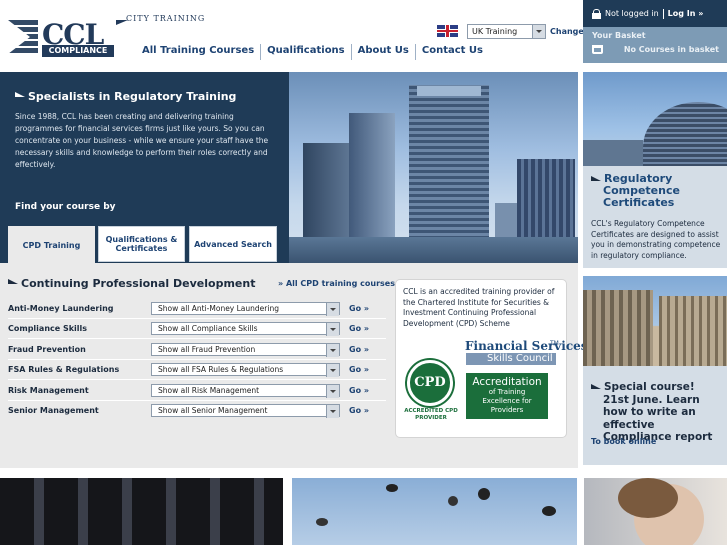 This screenshot has height=545, width=727. Describe the element at coordinates (51, 245) in the screenshot. I see `tab-cpd-training: CPD Training` at that location.